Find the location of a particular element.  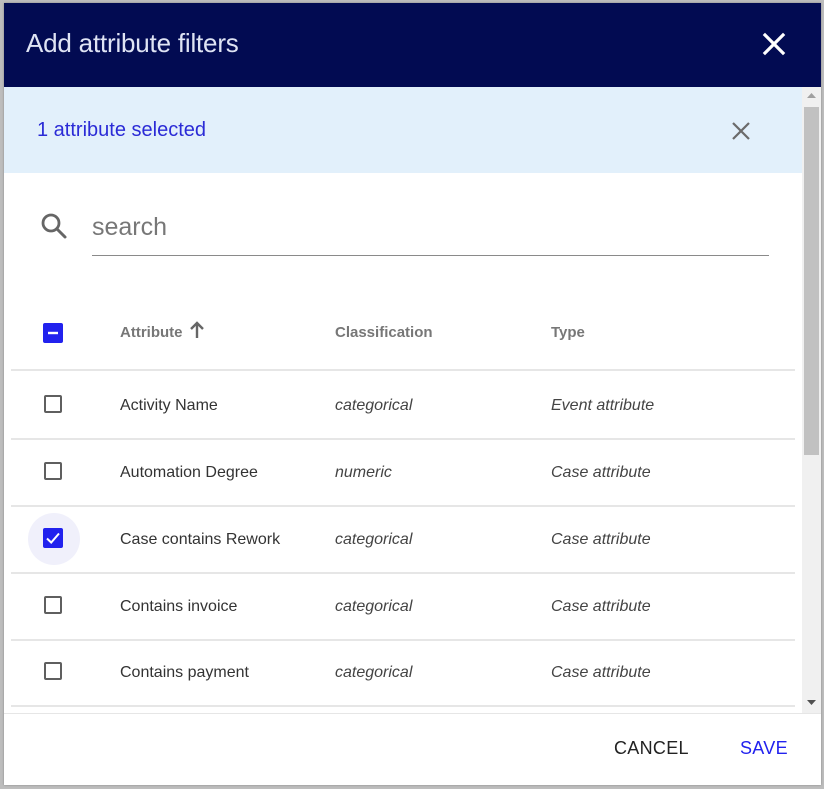

cancel-button: CANCEL is located at coordinates (651, 748).